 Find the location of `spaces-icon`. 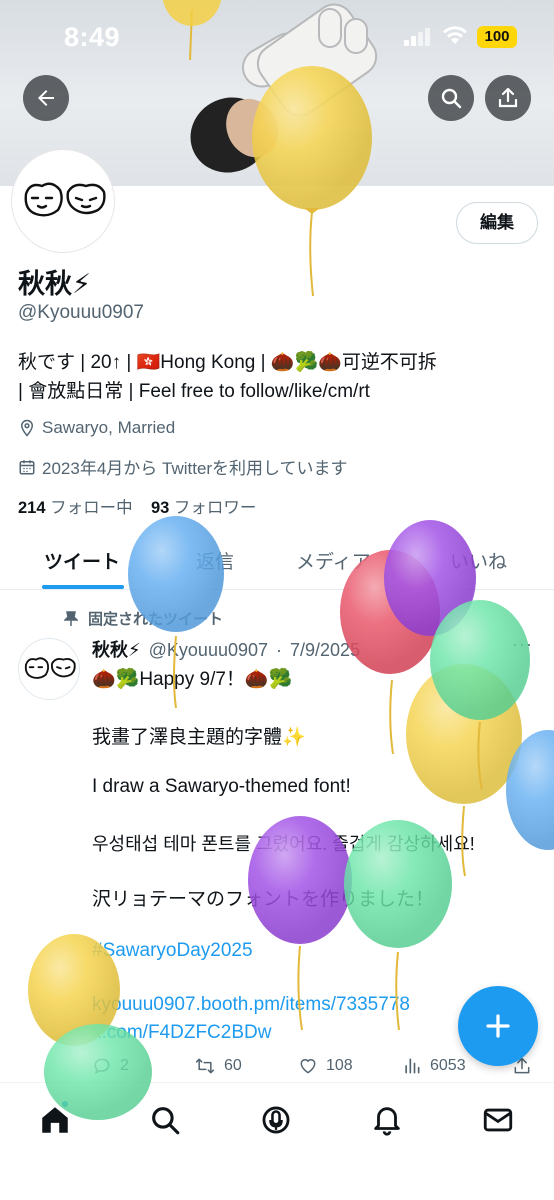

spaces-icon is located at coordinates (276, 1120).